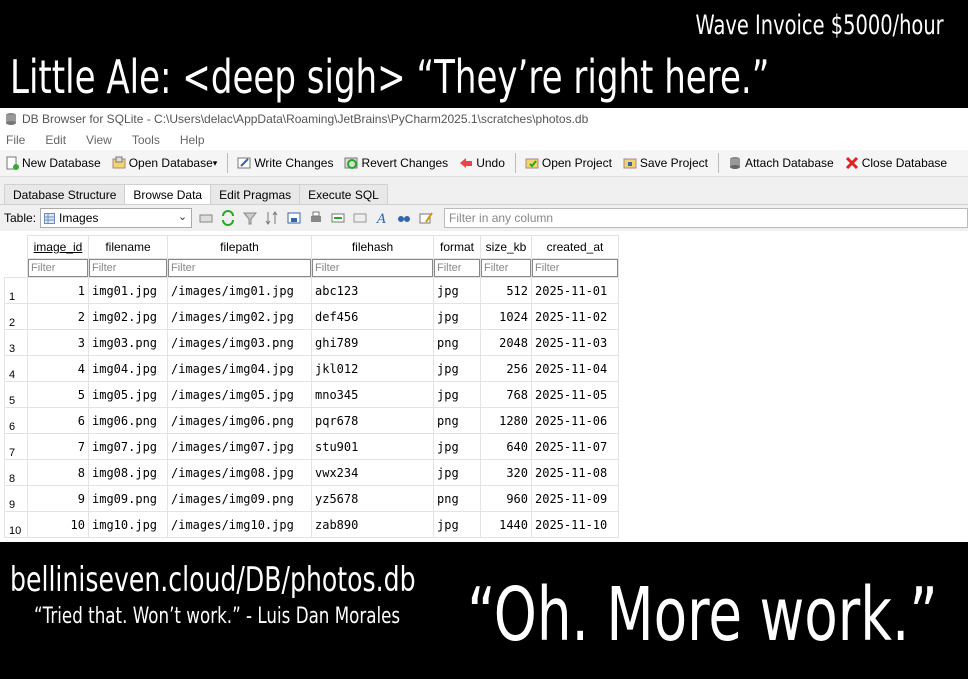 Image resolution: width=968 pixels, height=679 pixels. What do you see at coordinates (481, 163) in the screenshot?
I see `undo-button: Undo` at bounding box center [481, 163].